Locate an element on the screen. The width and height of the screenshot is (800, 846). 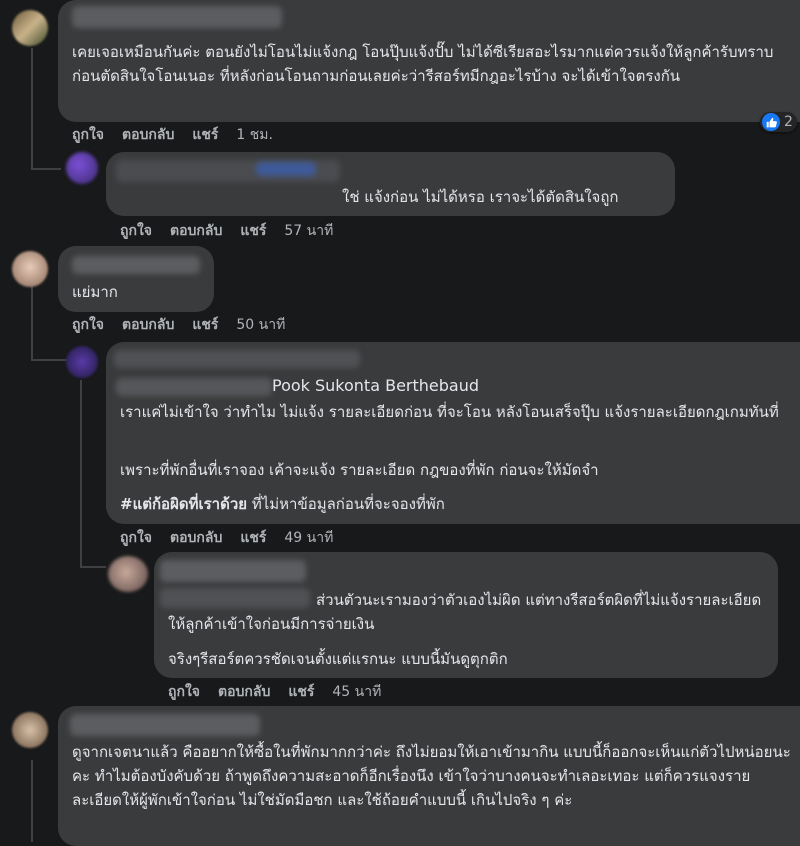
comment-text: แย่มาก is located at coordinates (95, 292).